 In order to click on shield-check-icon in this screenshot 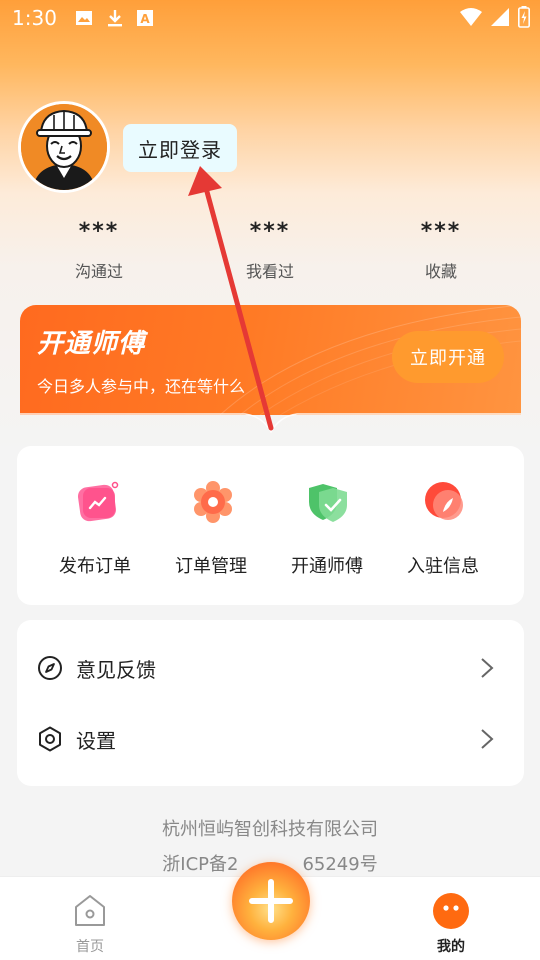, I will do `click(328, 503)`.